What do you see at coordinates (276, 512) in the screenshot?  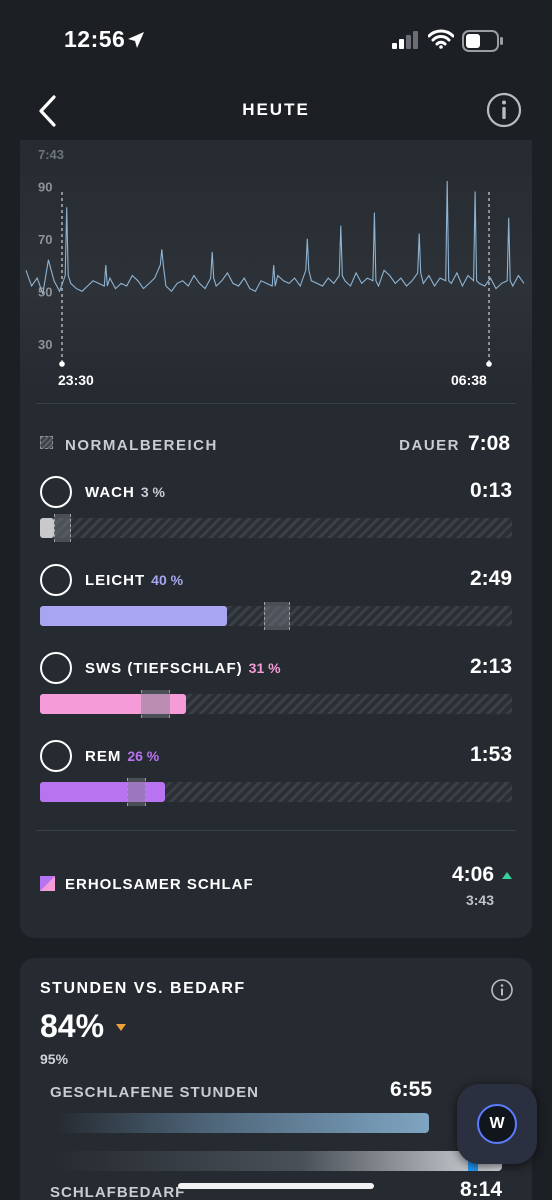 I see `stage-row-wach: WACH 3 % 0:13` at bounding box center [276, 512].